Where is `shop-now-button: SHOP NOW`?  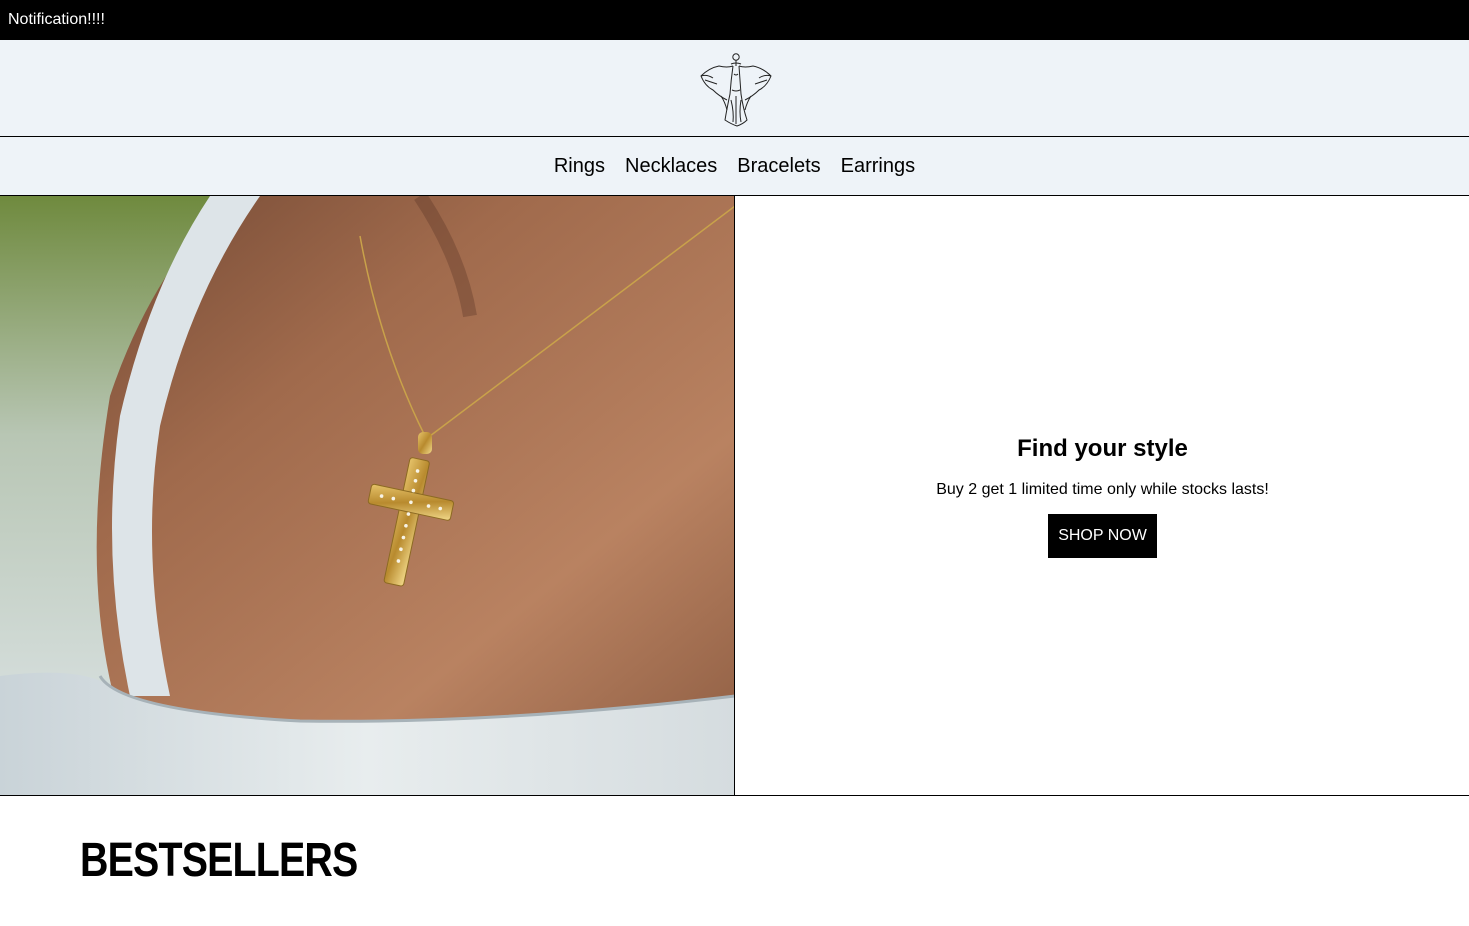
shop-now-button: SHOP NOW is located at coordinates (1102, 536).